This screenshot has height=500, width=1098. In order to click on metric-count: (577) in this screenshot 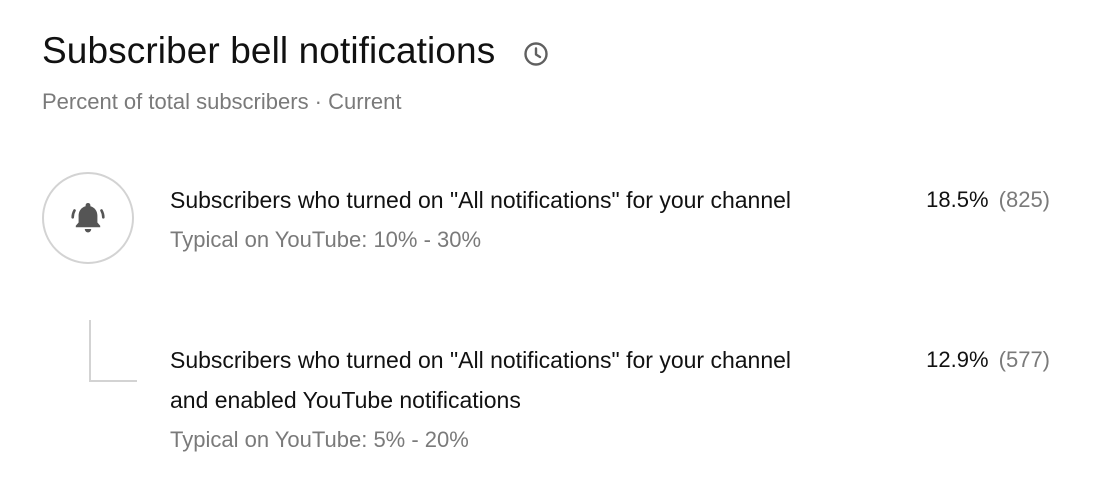, I will do `click(1024, 359)`.